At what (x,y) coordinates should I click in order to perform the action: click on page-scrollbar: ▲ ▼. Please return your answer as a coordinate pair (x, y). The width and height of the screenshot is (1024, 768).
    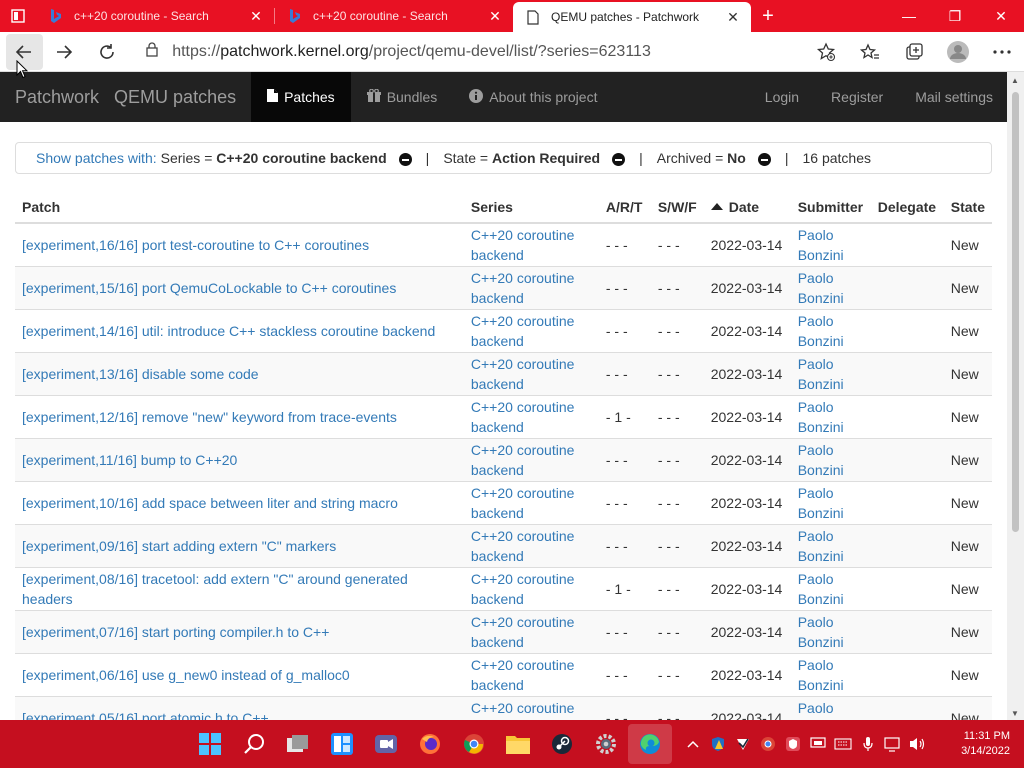
    Looking at the image, I should click on (1015, 396).